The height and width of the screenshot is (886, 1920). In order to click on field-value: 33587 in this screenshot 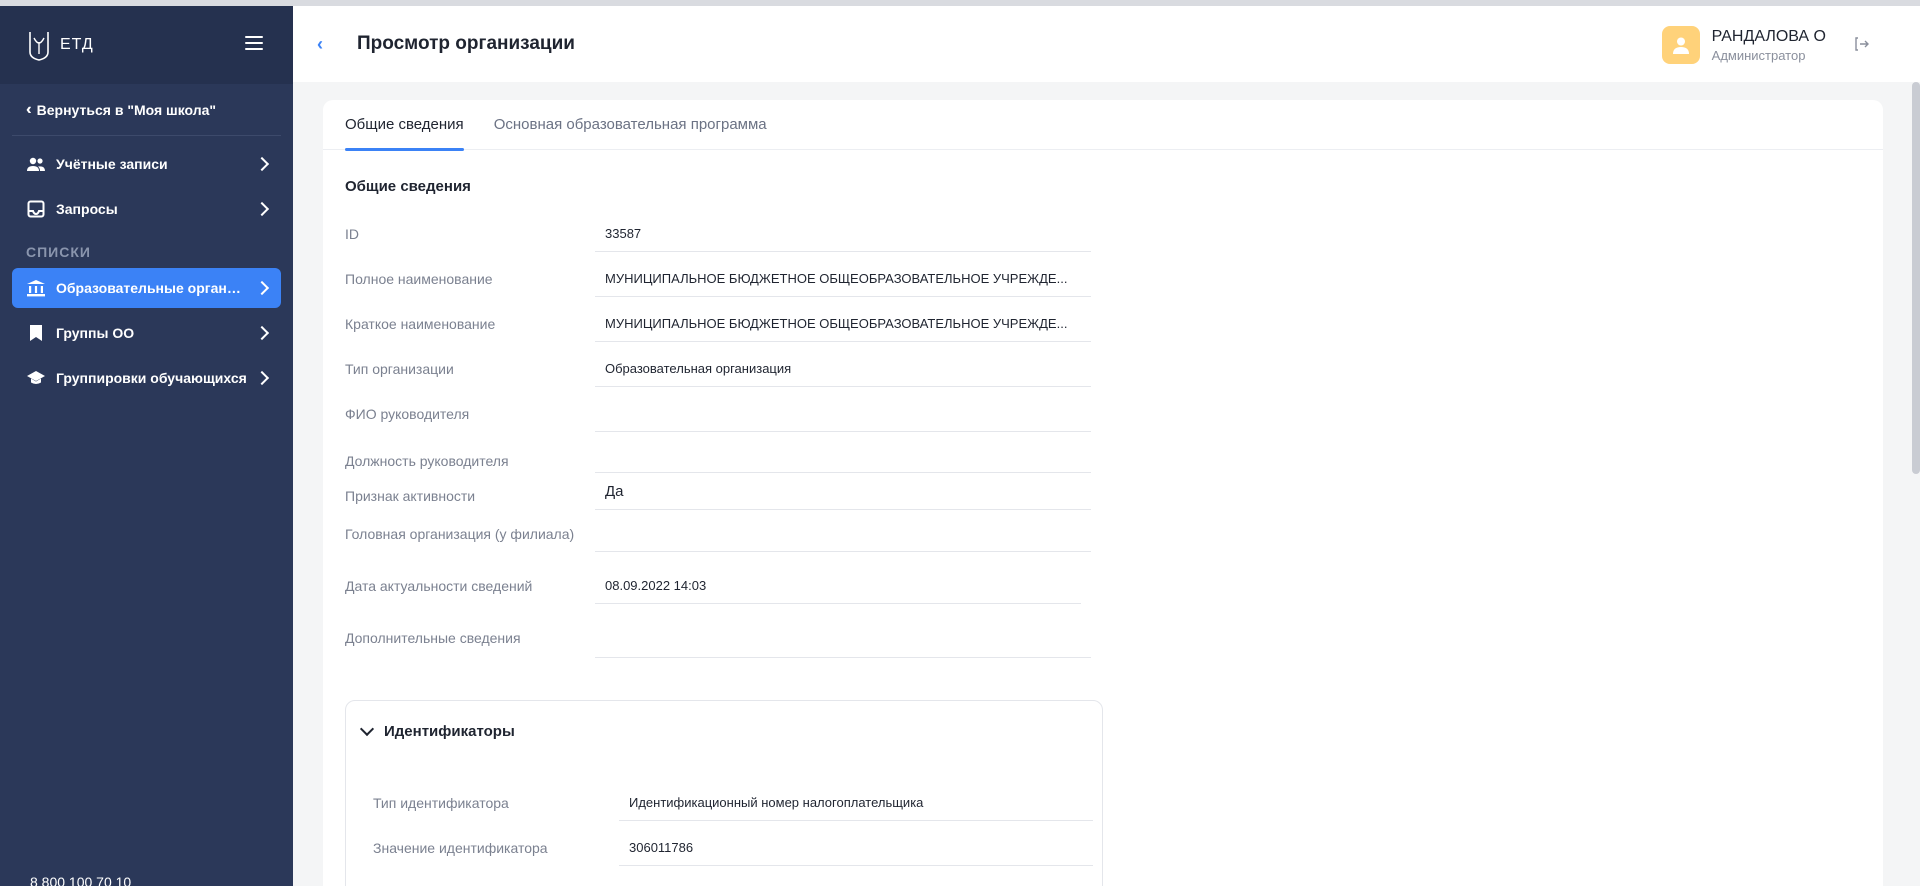, I will do `click(843, 238)`.